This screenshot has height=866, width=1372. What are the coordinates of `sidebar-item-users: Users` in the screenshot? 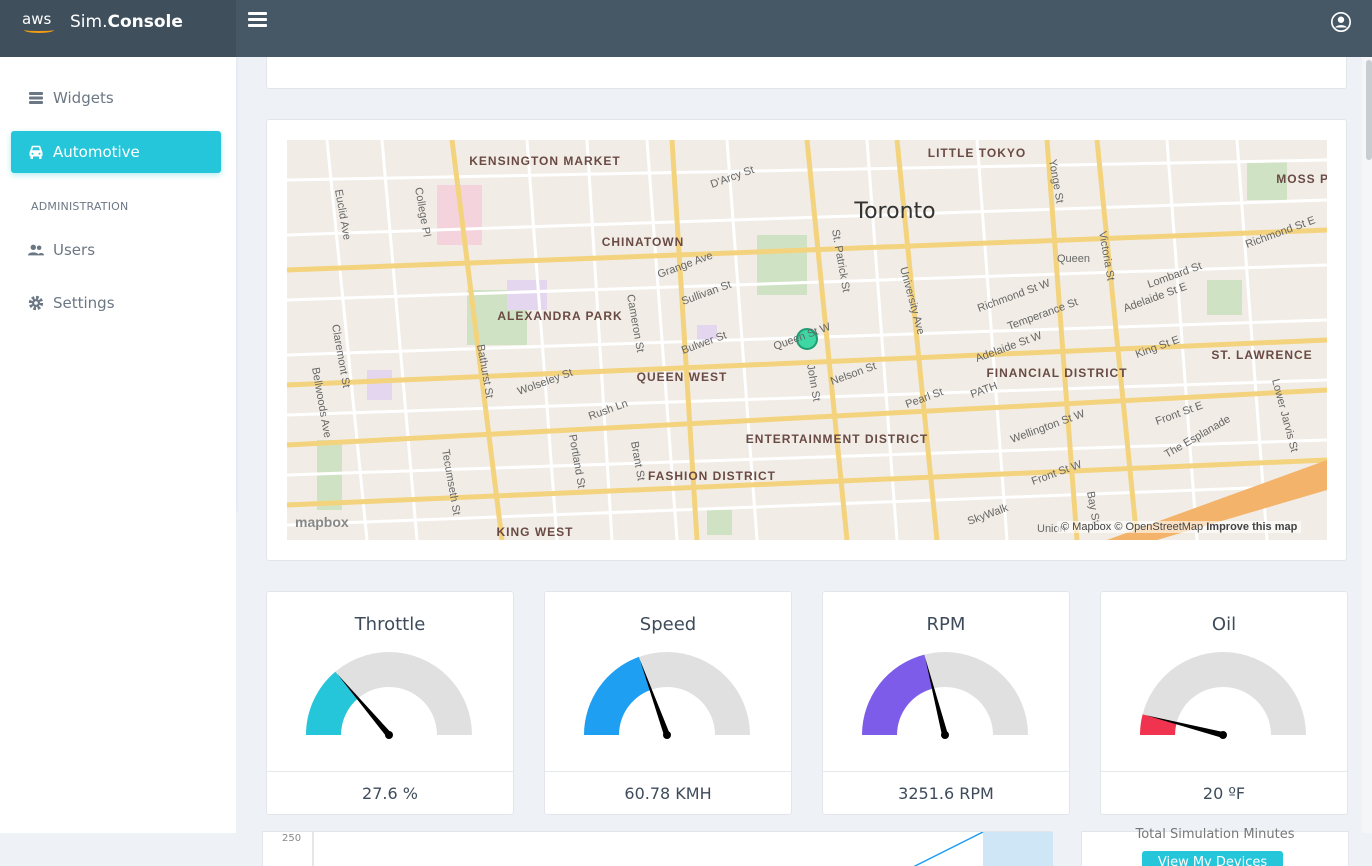 It's located at (116, 250).